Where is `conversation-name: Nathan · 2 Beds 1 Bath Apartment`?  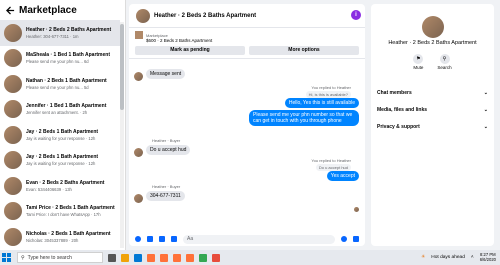
conversation-name: Nathan · 2 Beds 1 Bath Apartment is located at coordinates (66, 80).